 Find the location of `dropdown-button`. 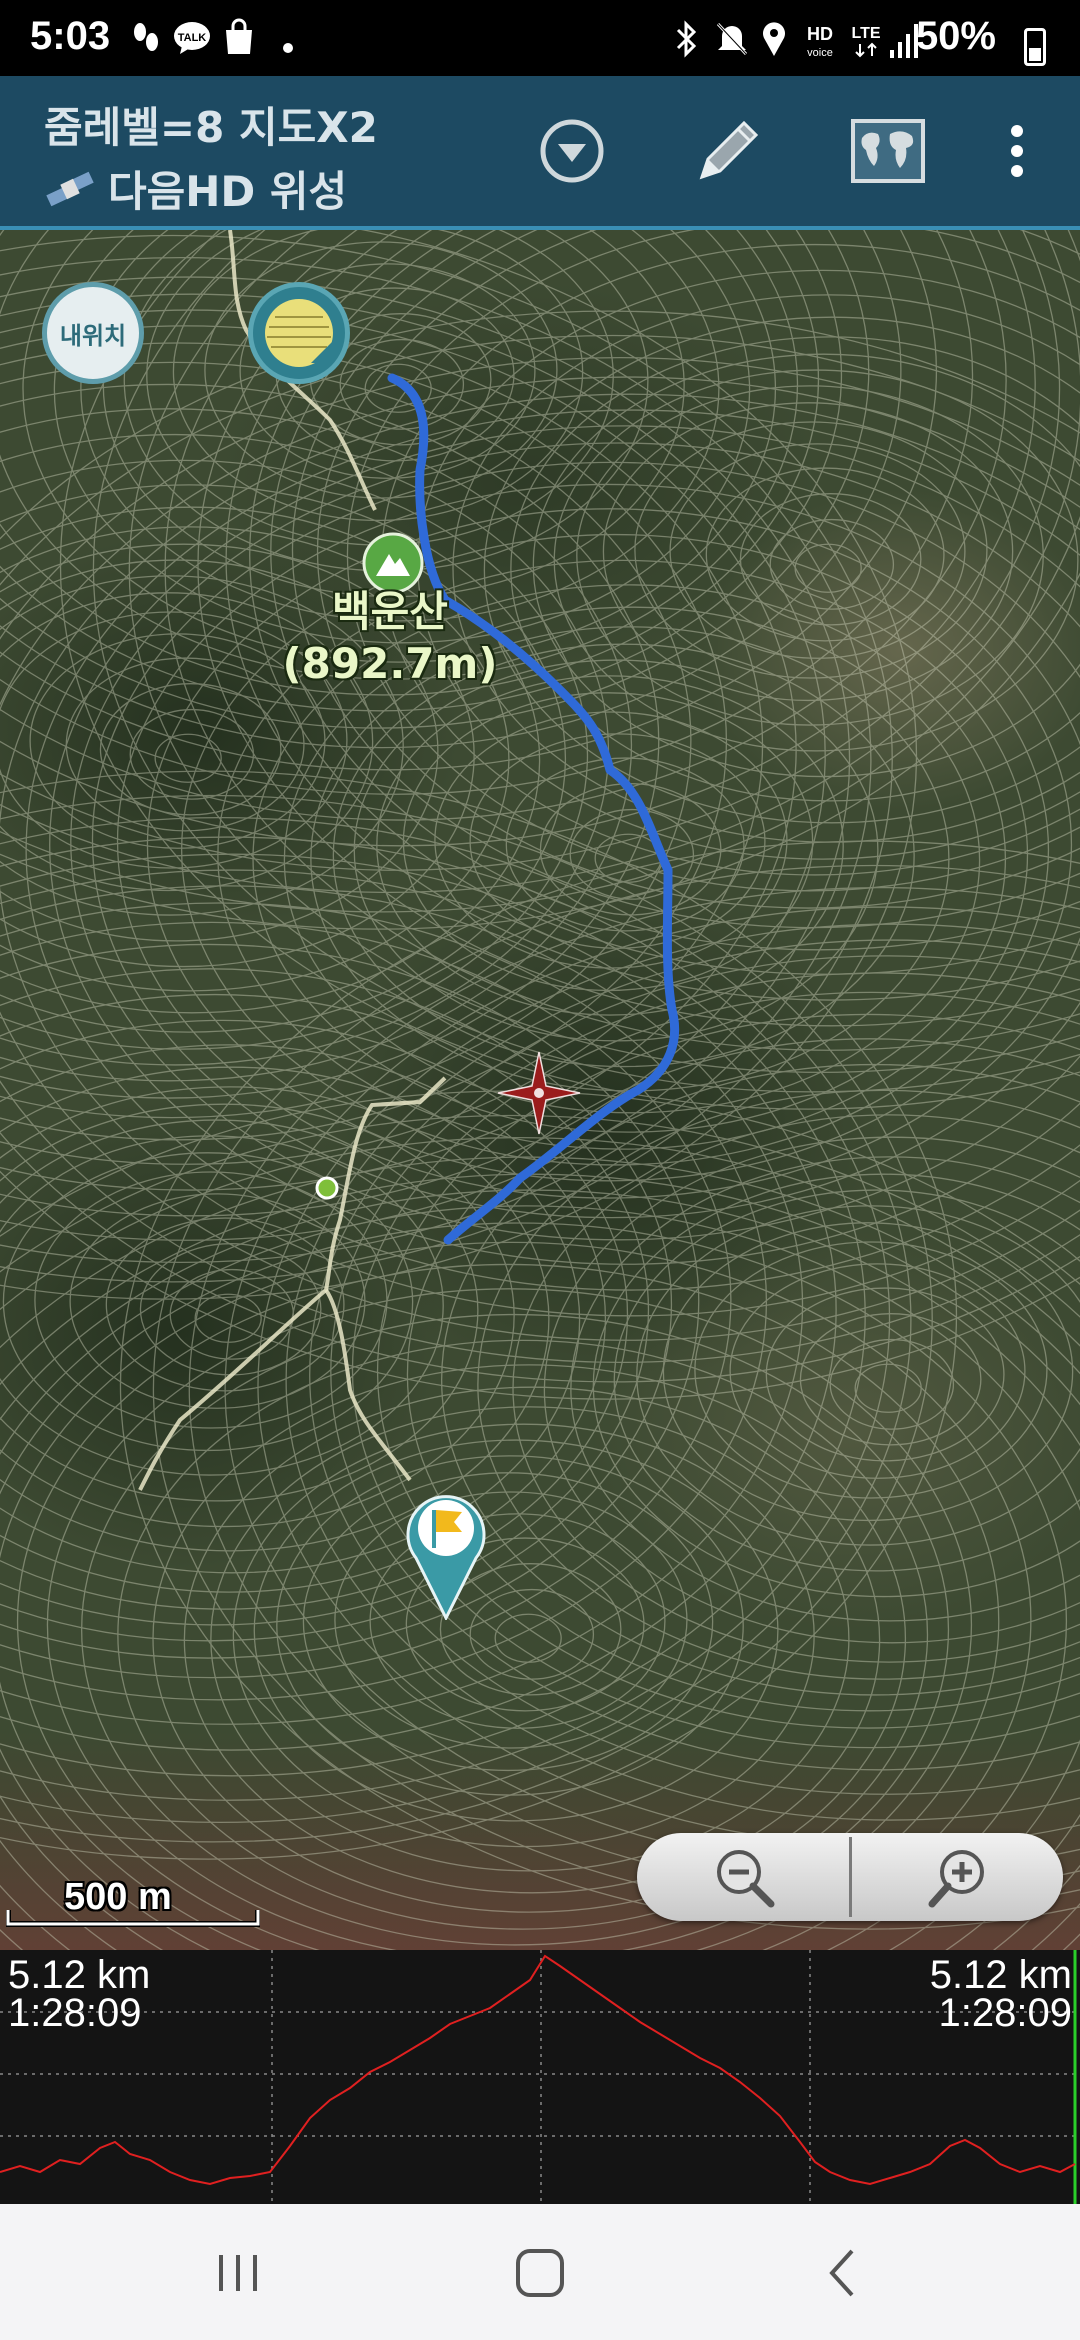

dropdown-button is located at coordinates (572, 151).